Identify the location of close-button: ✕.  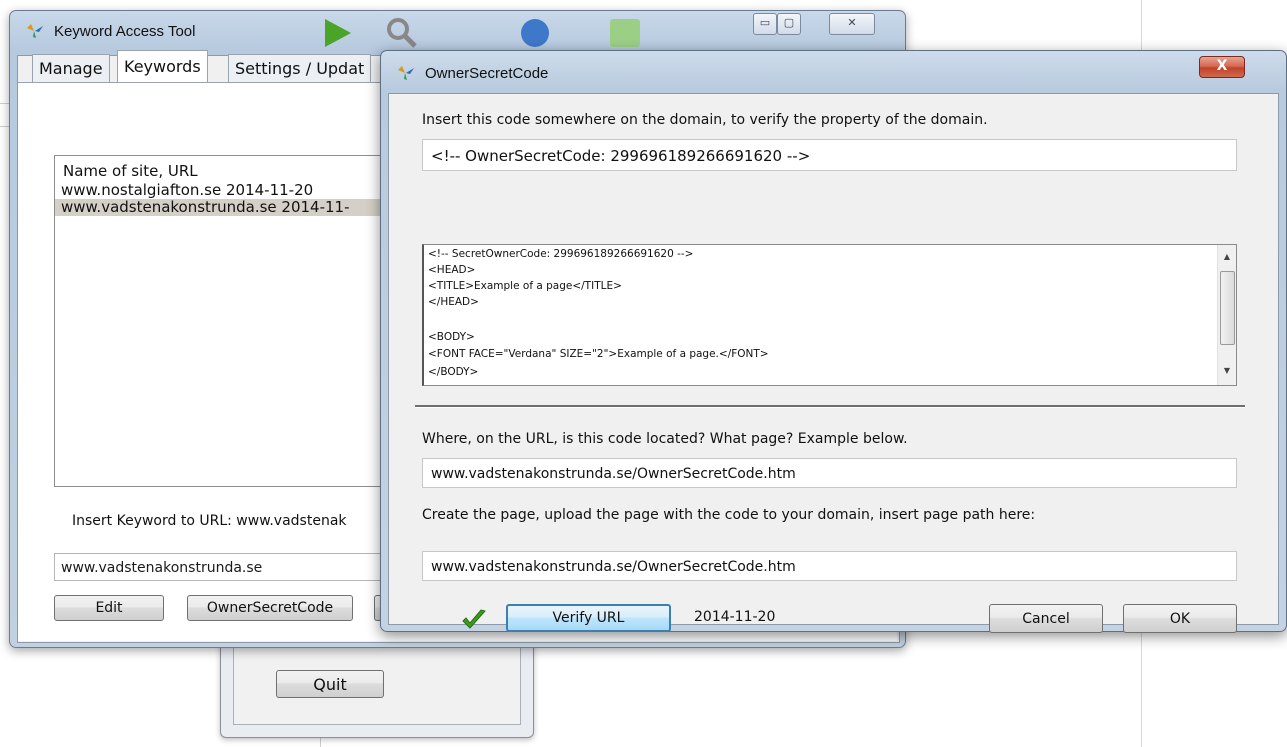
(852, 24).